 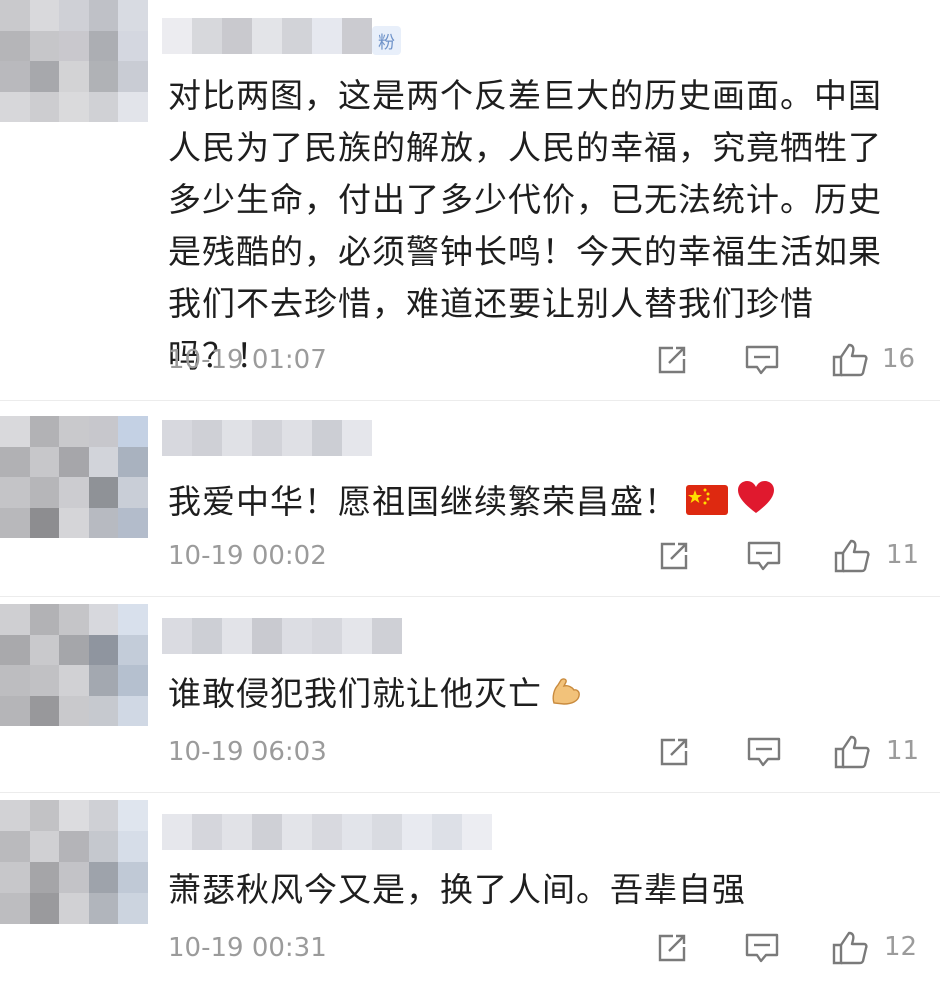 What do you see at coordinates (899, 359) in the screenshot?
I see `like-count: 16` at bounding box center [899, 359].